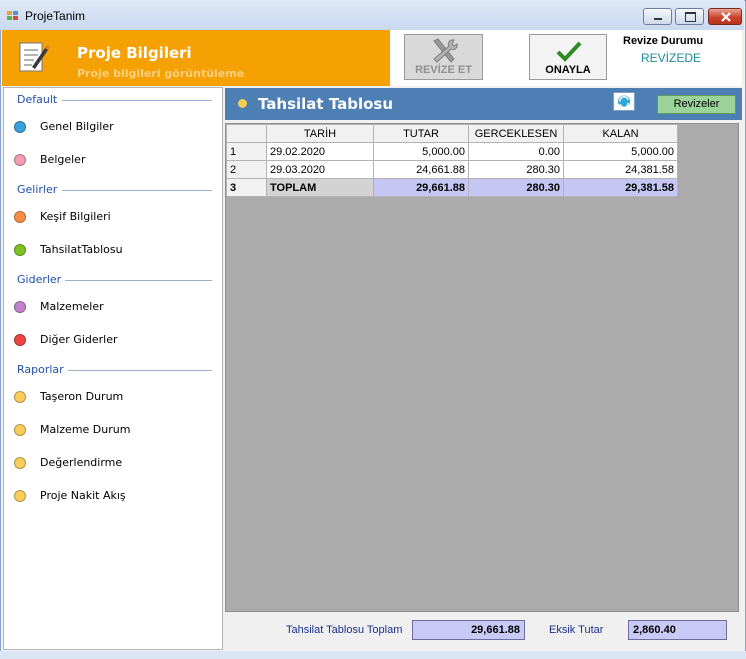  Describe the element at coordinates (246, 187) in the screenshot. I see `row-number: 3` at that location.